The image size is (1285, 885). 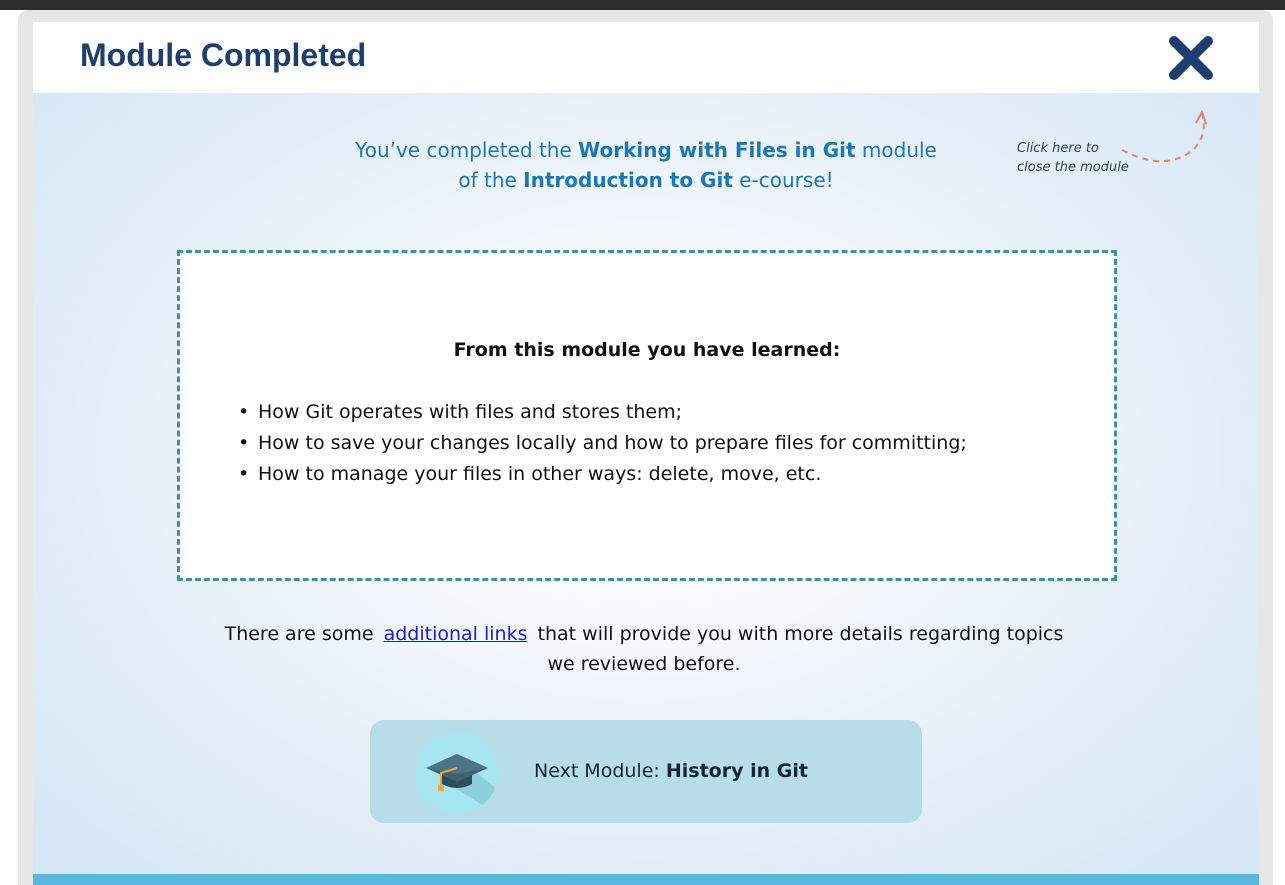 What do you see at coordinates (786, 180) in the screenshot?
I see `intro-suffix: e-course!` at bounding box center [786, 180].